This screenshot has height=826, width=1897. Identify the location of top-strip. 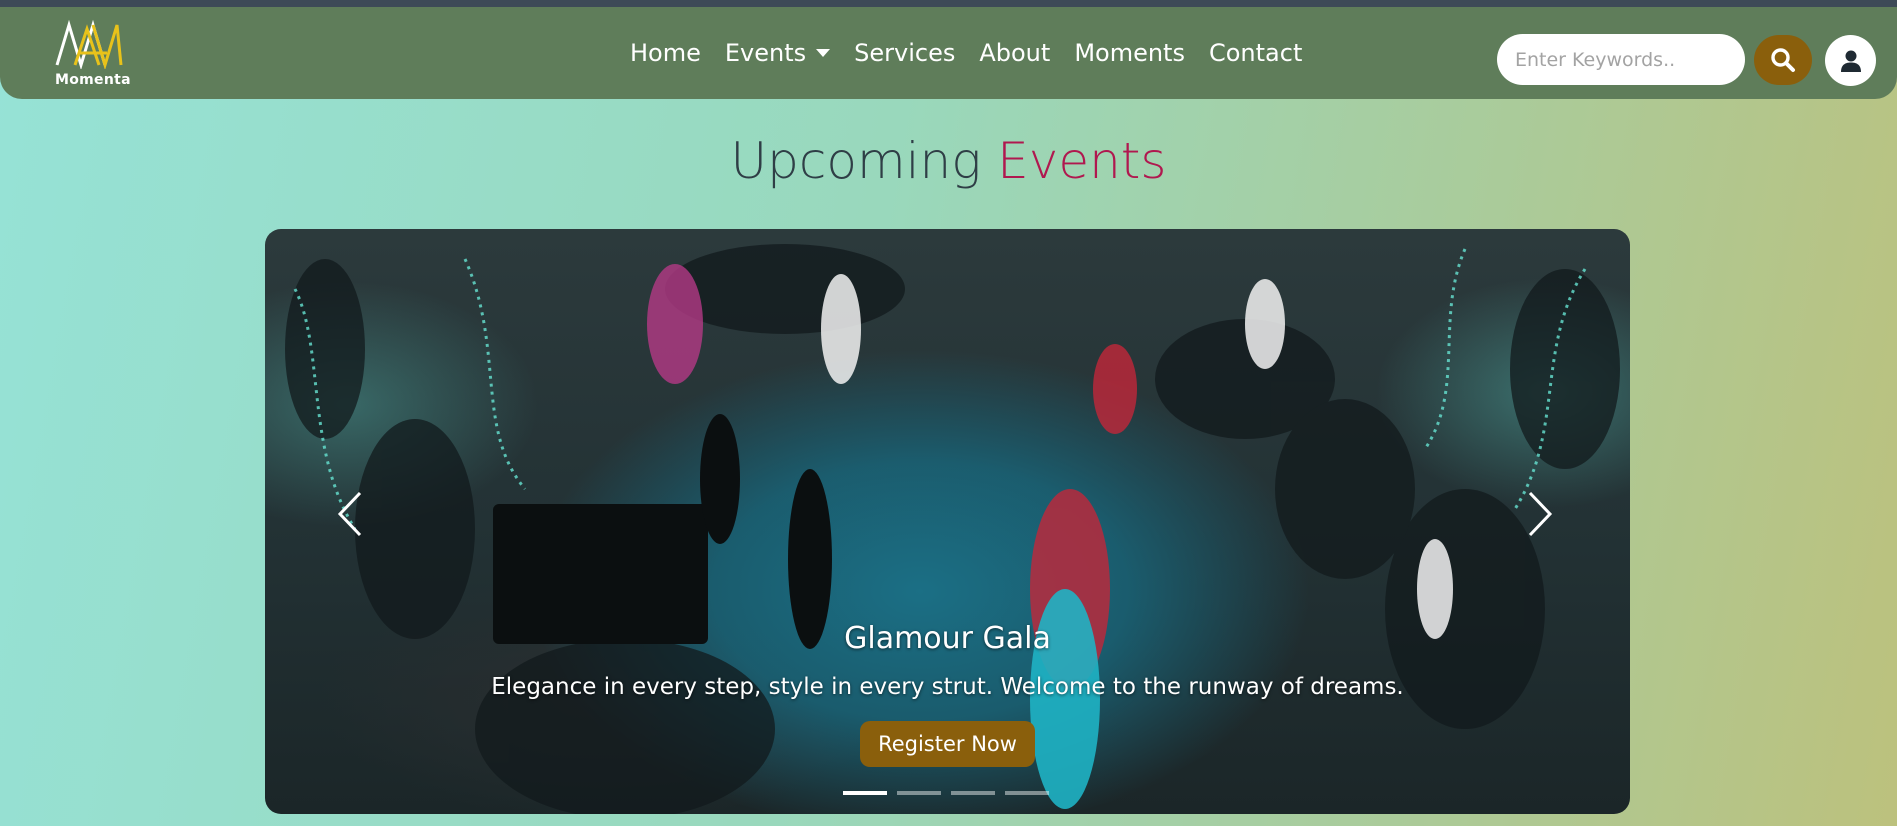
(948, 3).